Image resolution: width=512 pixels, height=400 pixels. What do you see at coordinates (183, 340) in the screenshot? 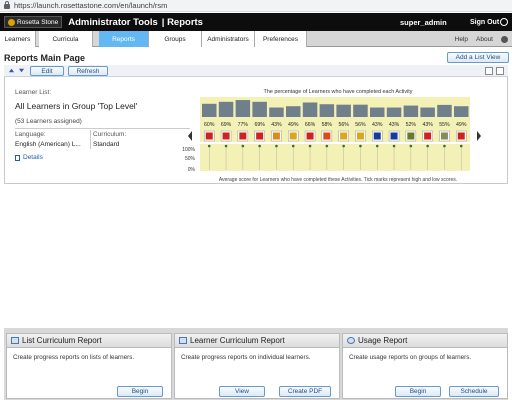
I see `learner-report-icon` at bounding box center [183, 340].